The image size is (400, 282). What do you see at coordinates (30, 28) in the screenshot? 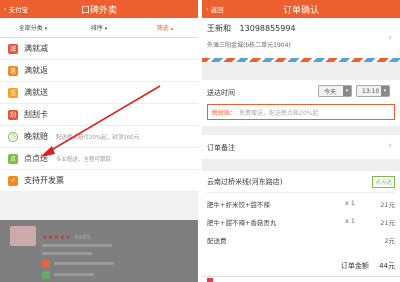
I see `filter-category-label: 全部分类` at bounding box center [30, 28].